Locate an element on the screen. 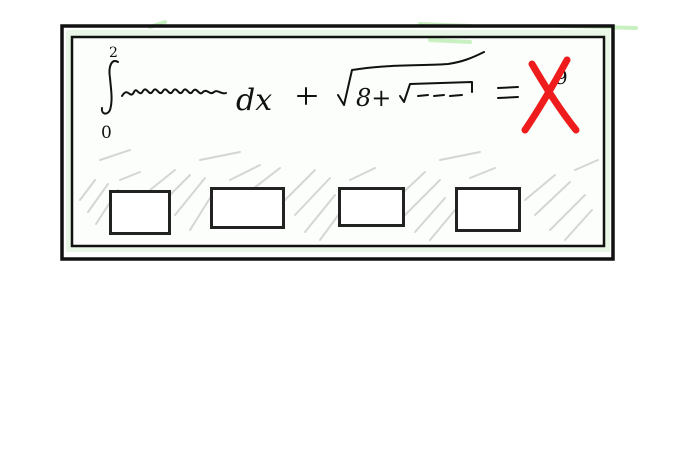 The height and width of the screenshot is (468, 684). sqrt-inner-text: 8+ is located at coordinates (373, 98).